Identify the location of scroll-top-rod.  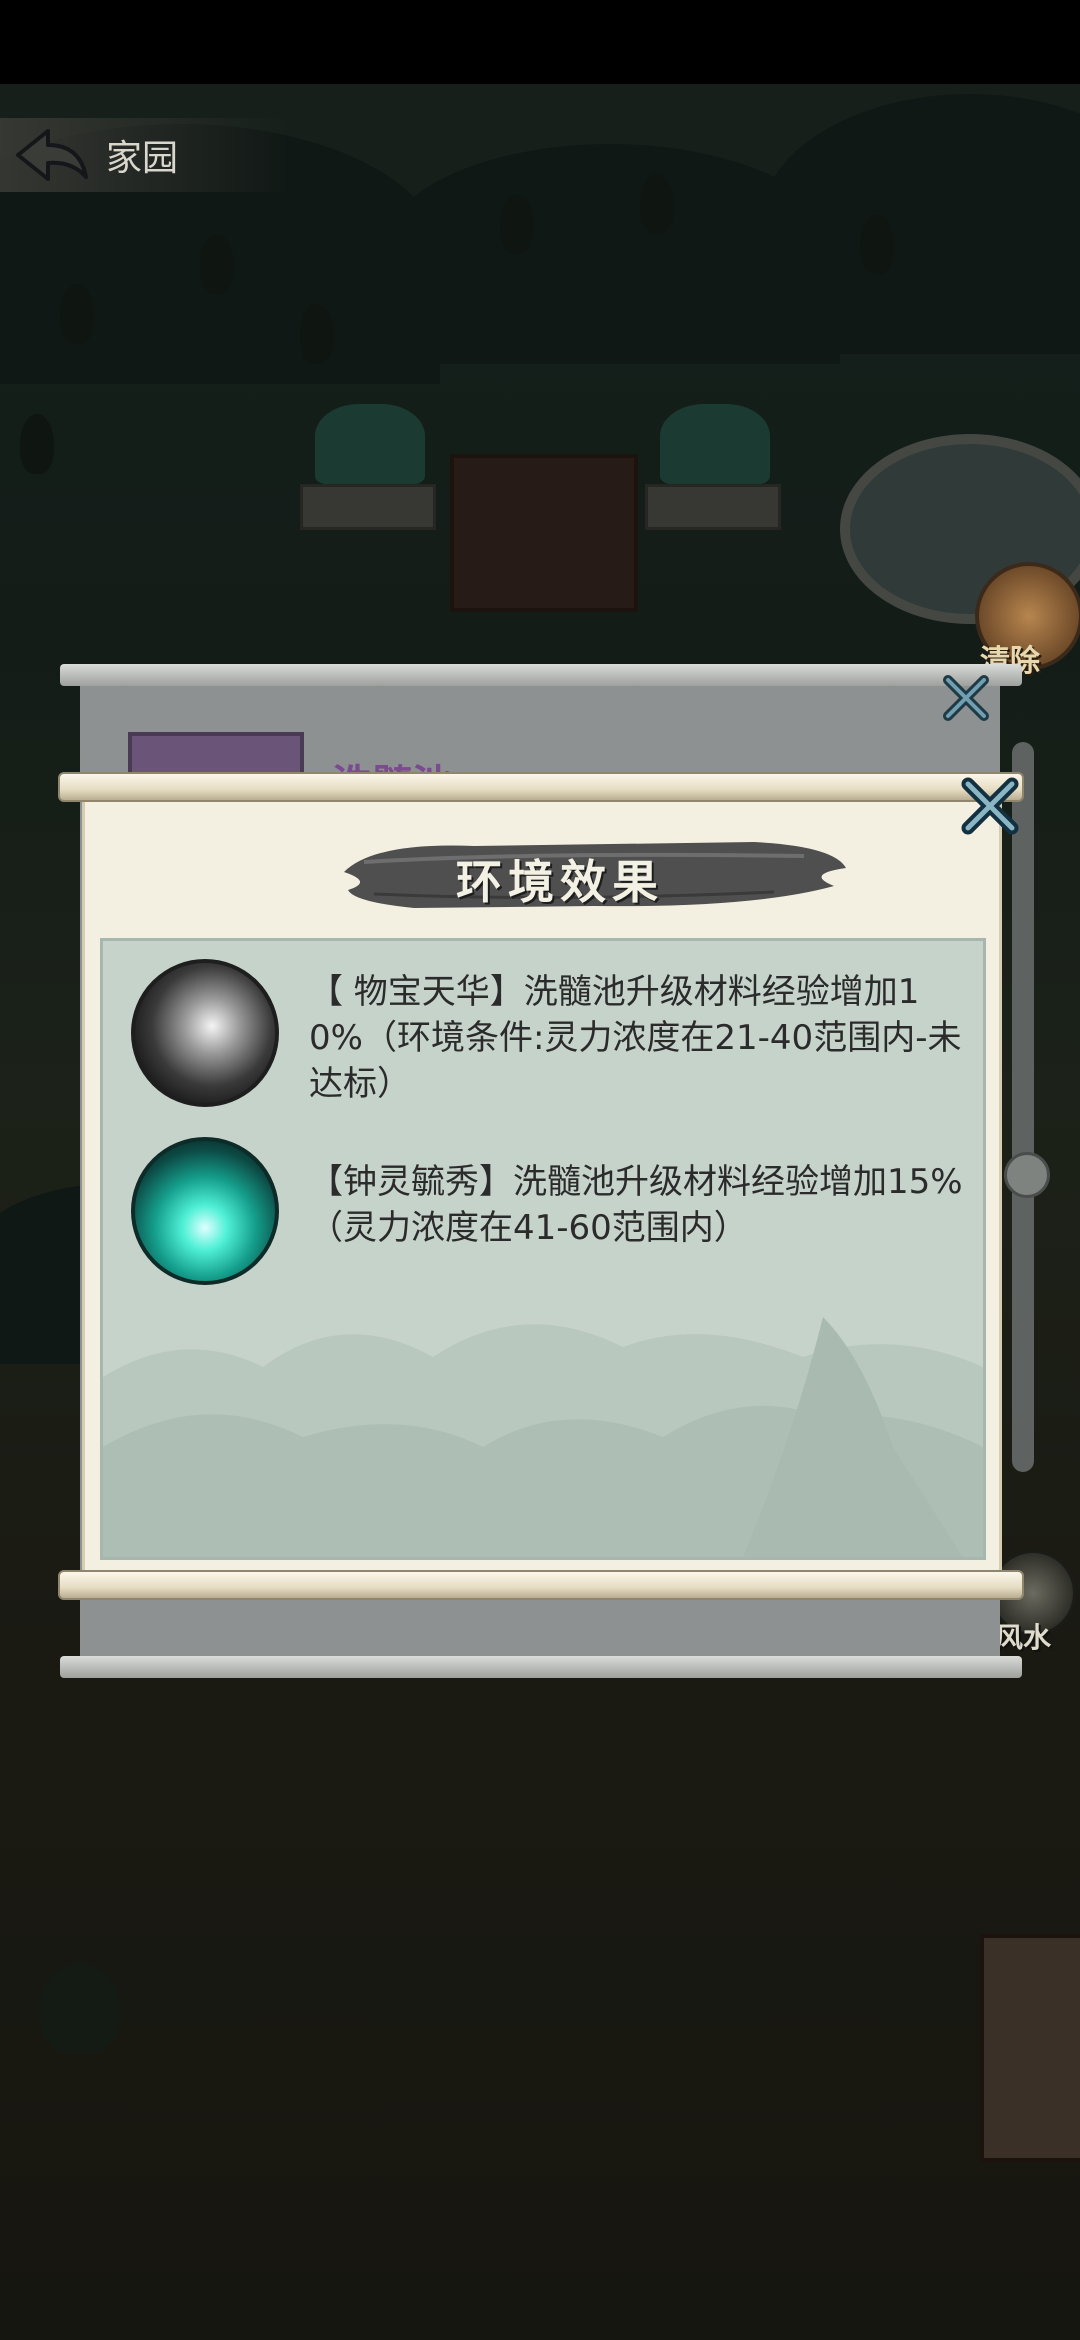
(541, 787).